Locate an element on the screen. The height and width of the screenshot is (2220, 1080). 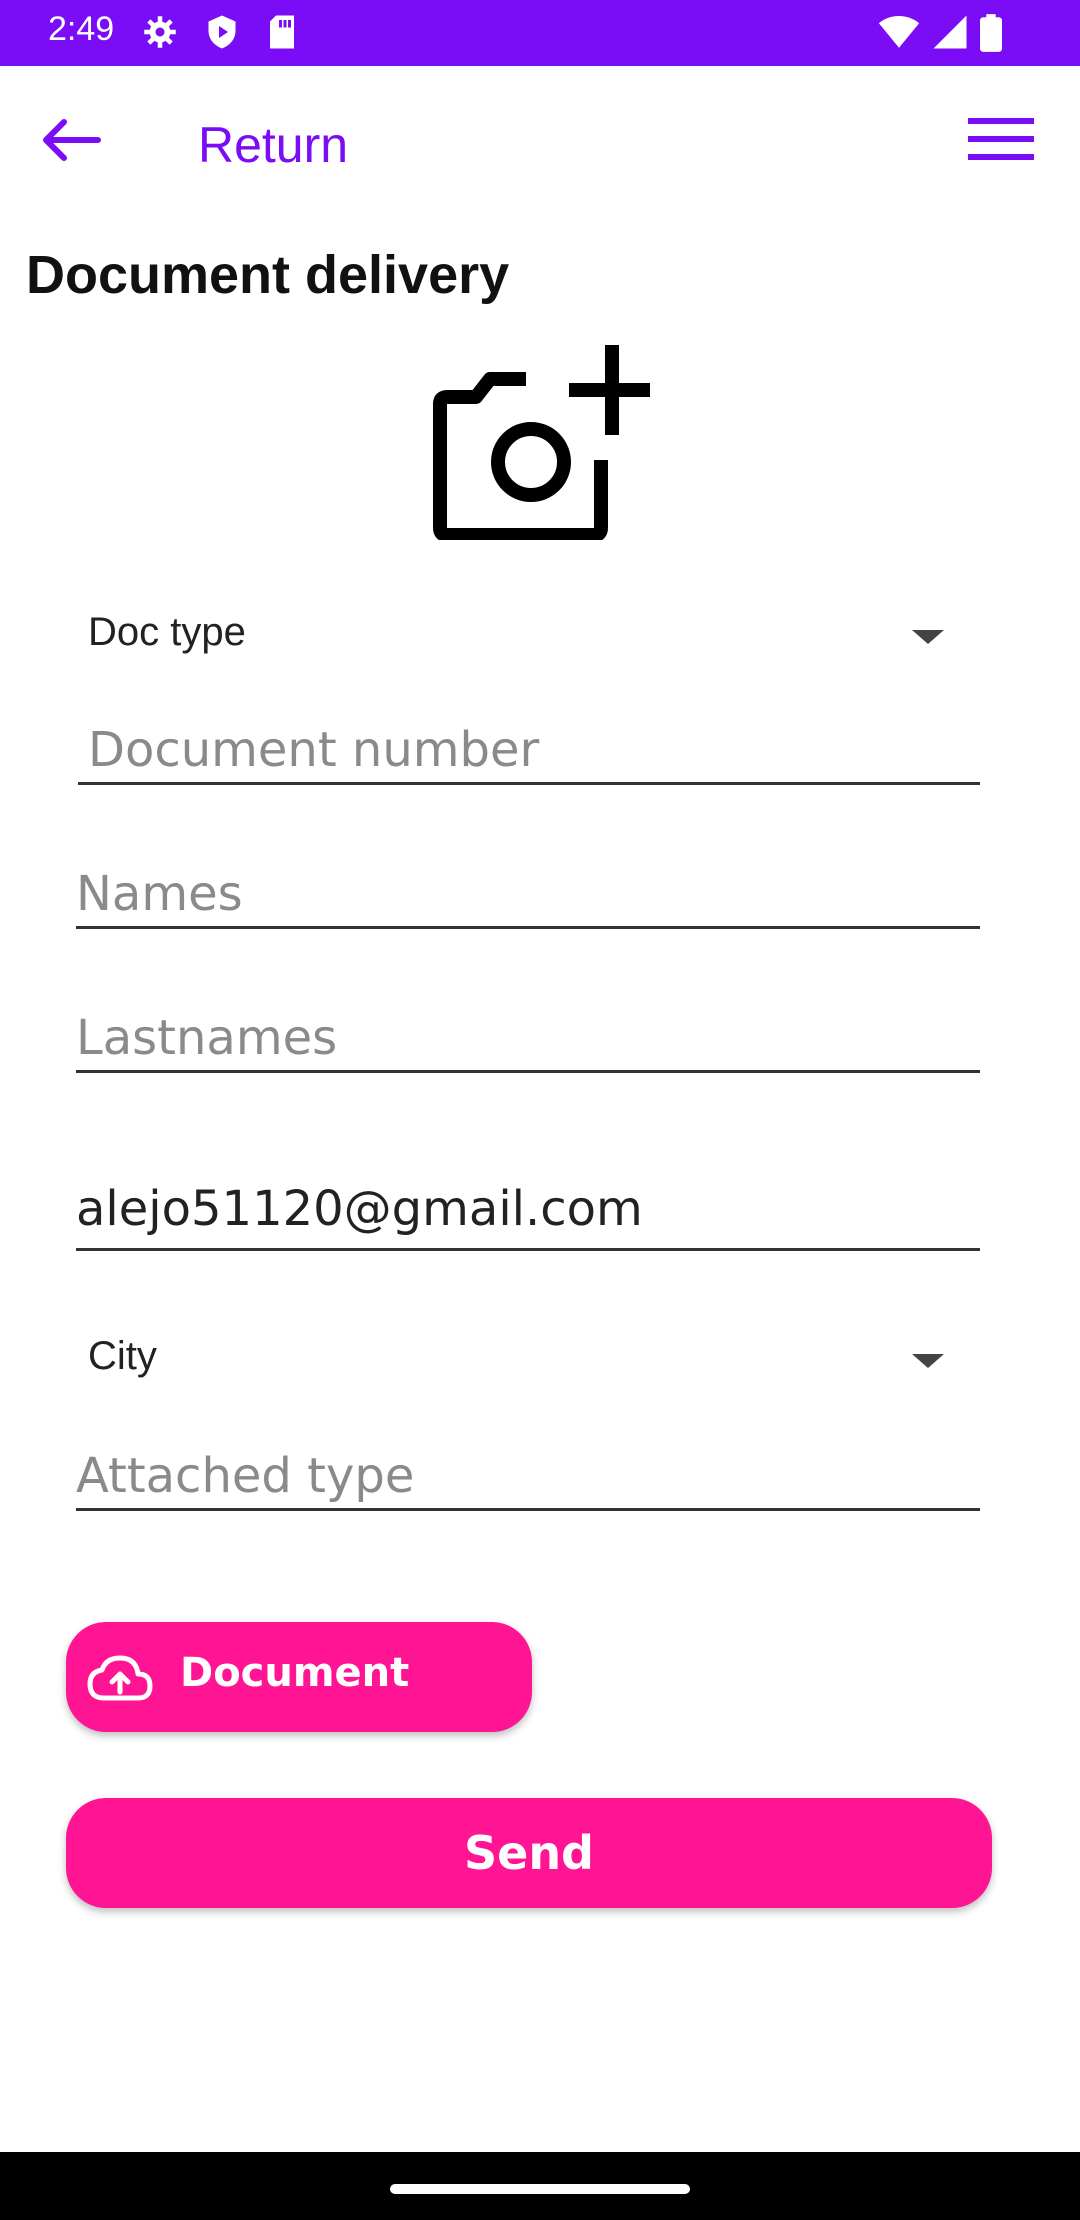
city-selected: City is located at coordinates (122, 1356).